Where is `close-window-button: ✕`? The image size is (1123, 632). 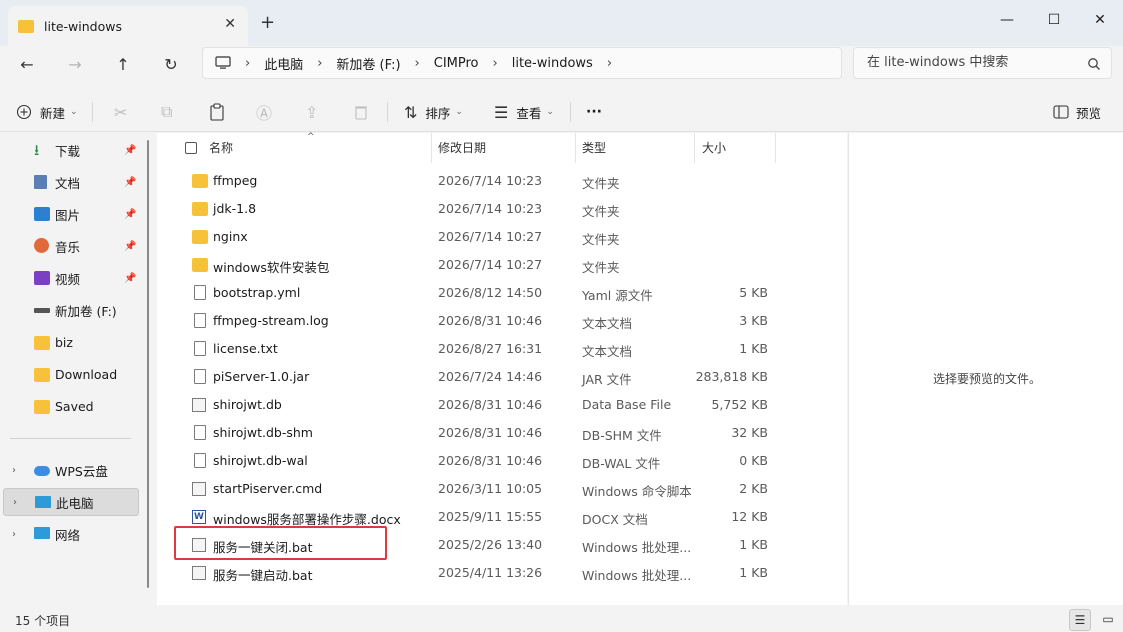 close-window-button: ✕ is located at coordinates (1100, 20).